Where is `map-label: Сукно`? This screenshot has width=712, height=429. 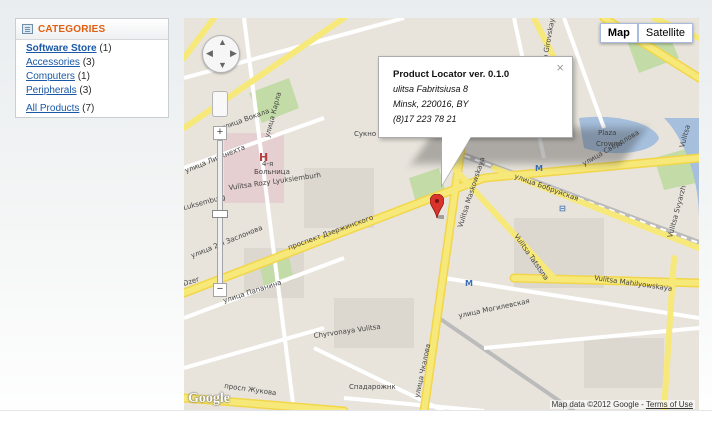
map-label: Сукно is located at coordinates (365, 134).